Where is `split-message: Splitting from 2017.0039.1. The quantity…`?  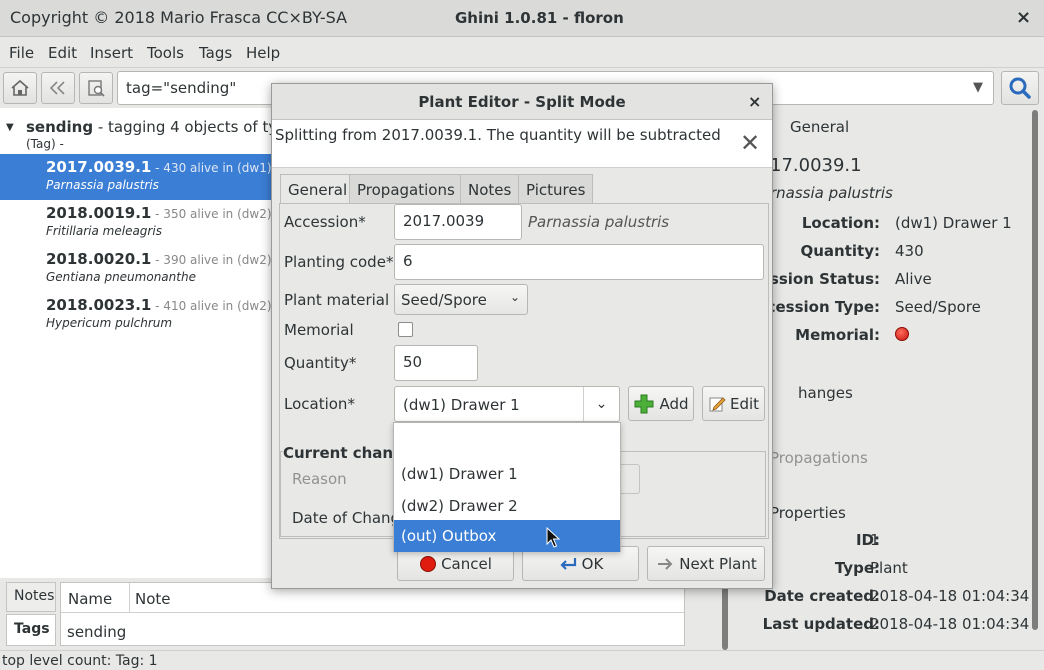 split-message: Splitting from 2017.0039.1. The quantity… is located at coordinates (500, 135).